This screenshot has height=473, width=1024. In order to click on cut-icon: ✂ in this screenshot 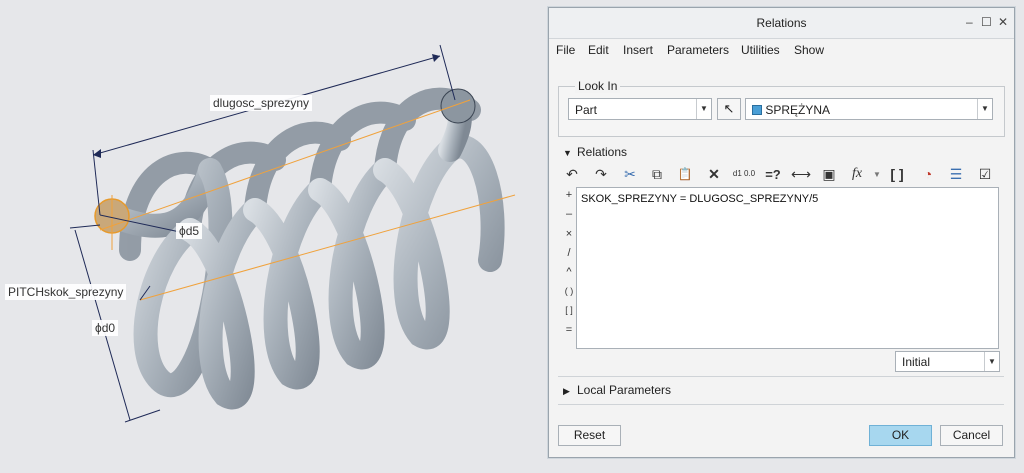, I will do `click(630, 174)`.